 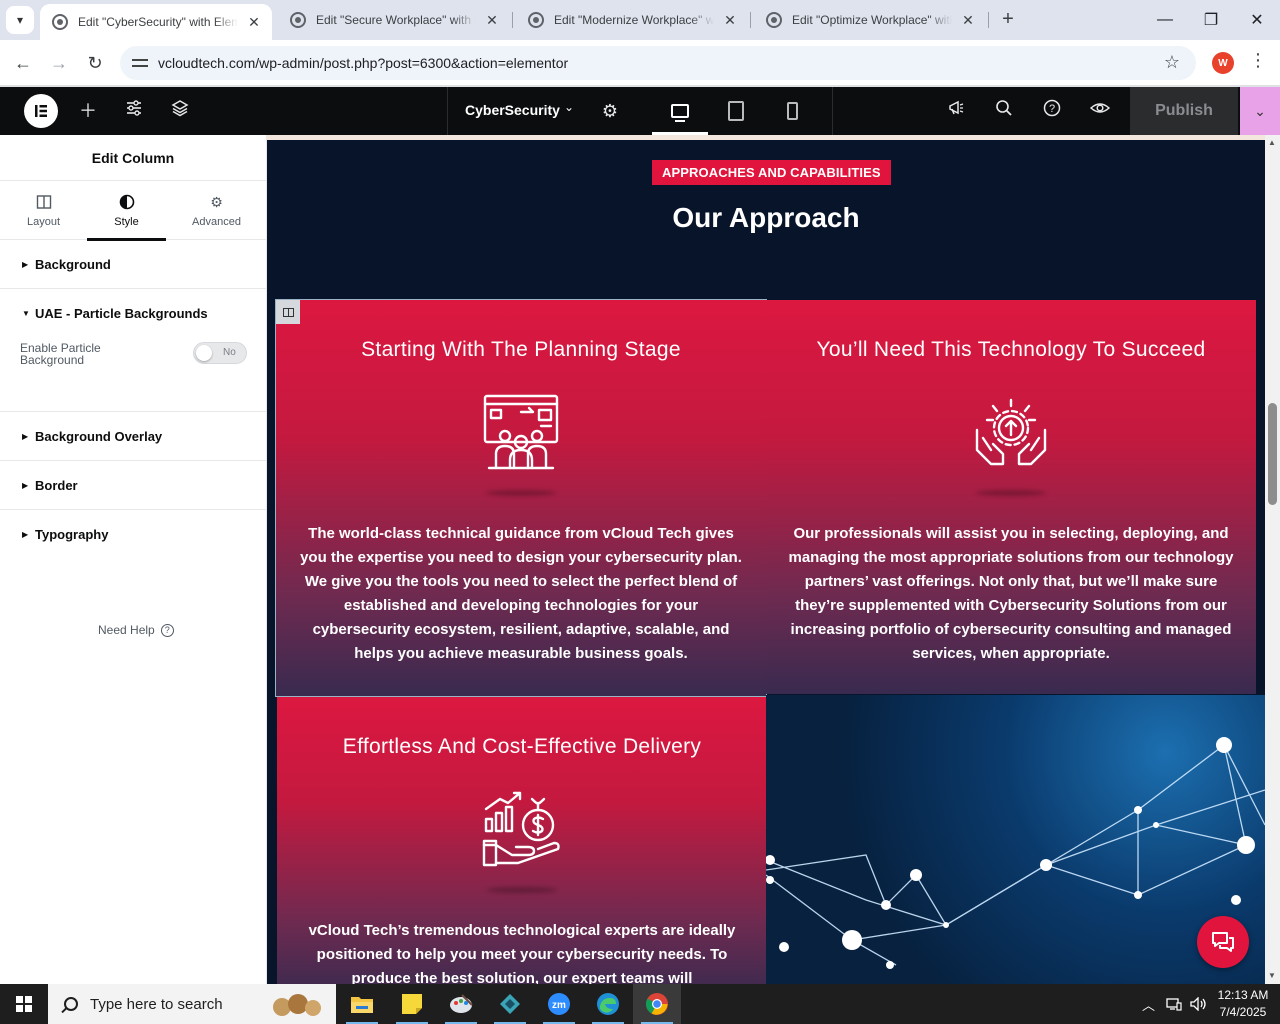 I want to click on profile-avatar: W, so click(x=1223, y=63).